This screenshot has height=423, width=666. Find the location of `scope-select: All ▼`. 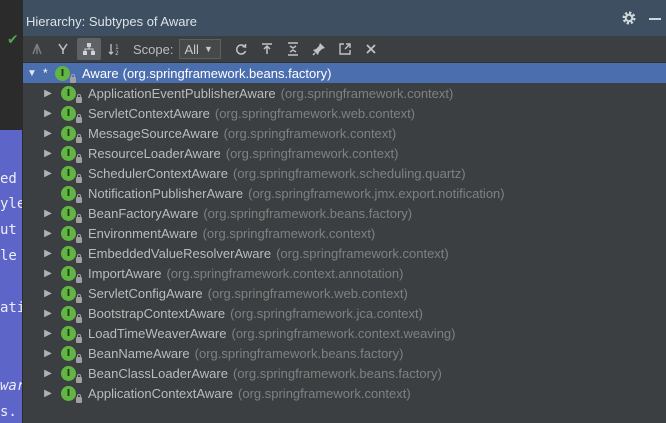

scope-select: All ▼ is located at coordinates (200, 49).